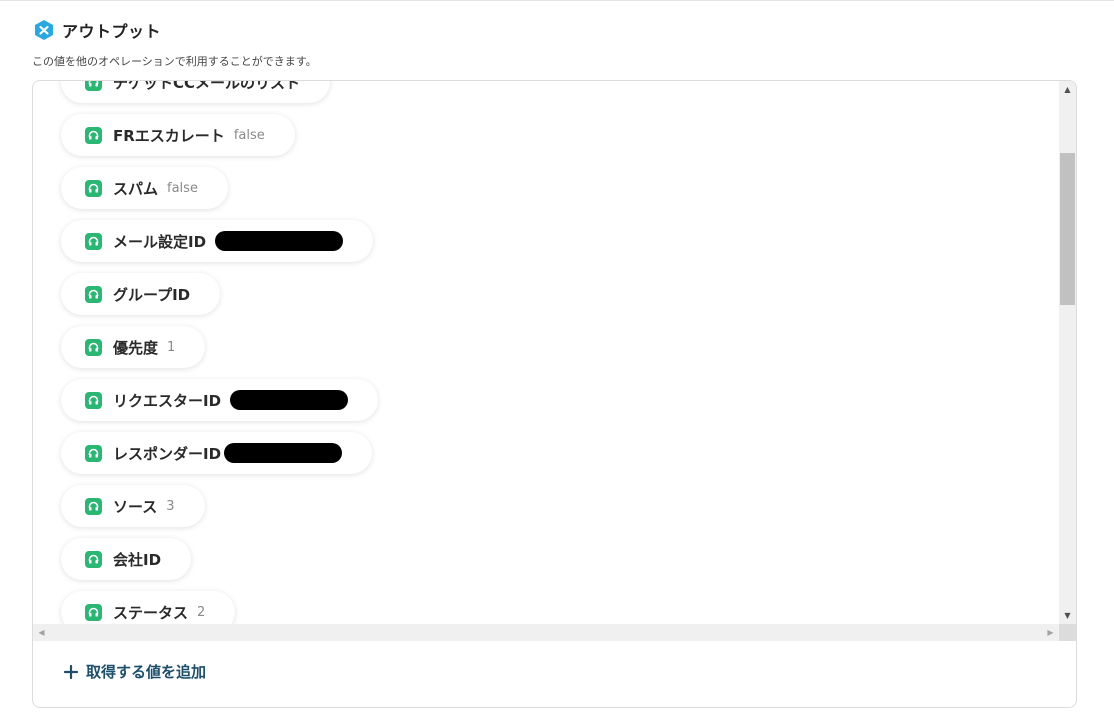  What do you see at coordinates (169, 135) in the screenshot?
I see `output-item-label: FRエスカレート` at bounding box center [169, 135].